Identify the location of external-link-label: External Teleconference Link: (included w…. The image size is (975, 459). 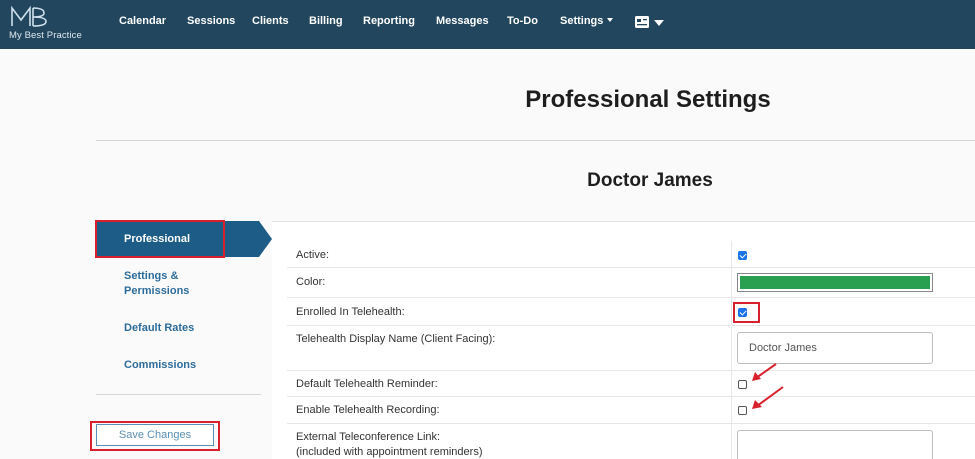
(389, 444).